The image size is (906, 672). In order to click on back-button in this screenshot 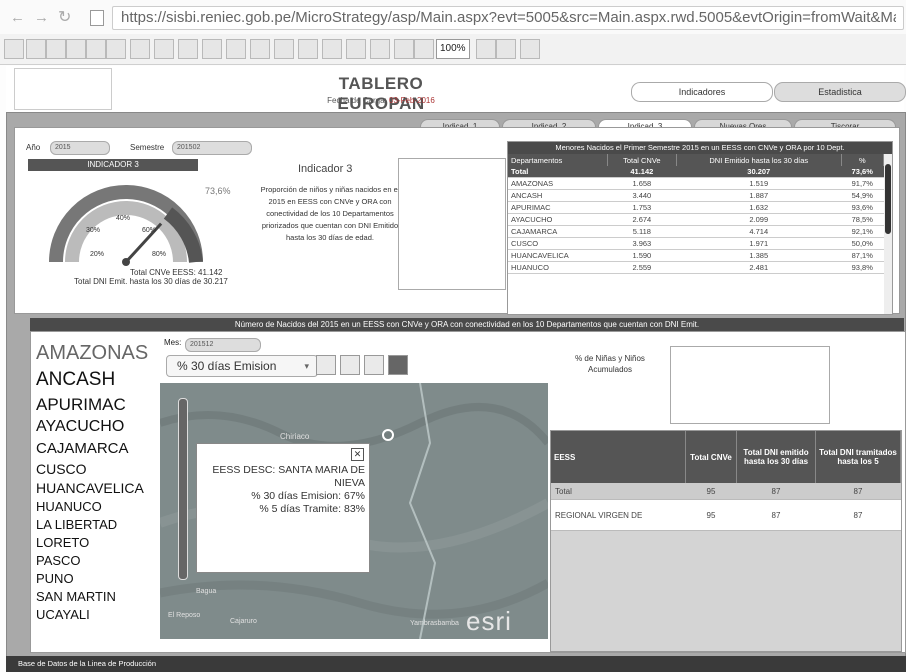, I will do `click(36, 49)`.